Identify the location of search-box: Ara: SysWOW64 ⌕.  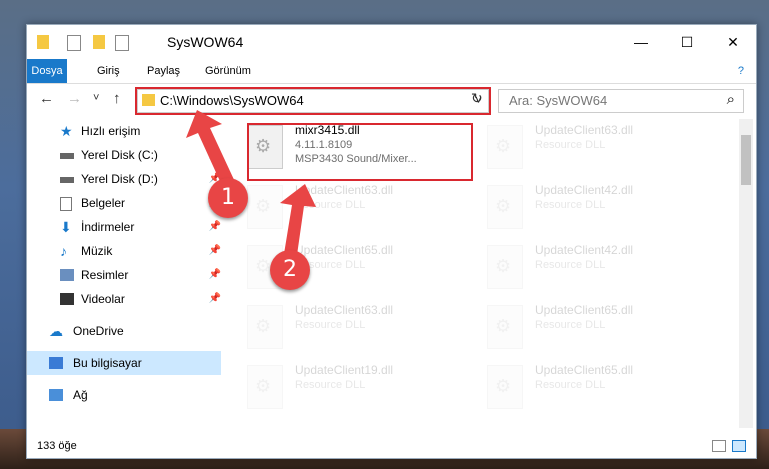
(621, 101).